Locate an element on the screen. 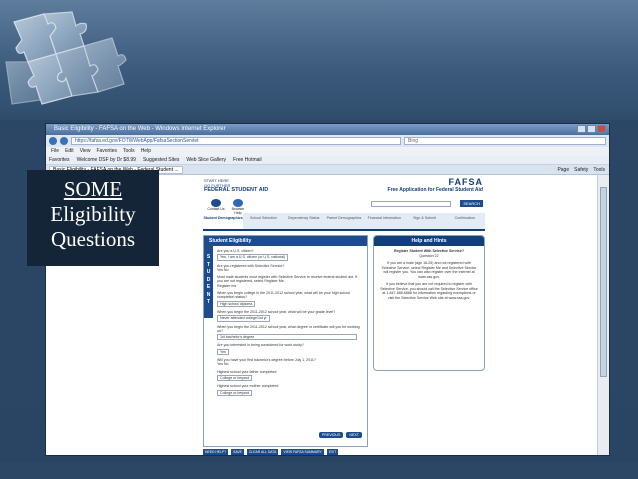  step-school-selection: School Selection is located at coordinates (263, 221).